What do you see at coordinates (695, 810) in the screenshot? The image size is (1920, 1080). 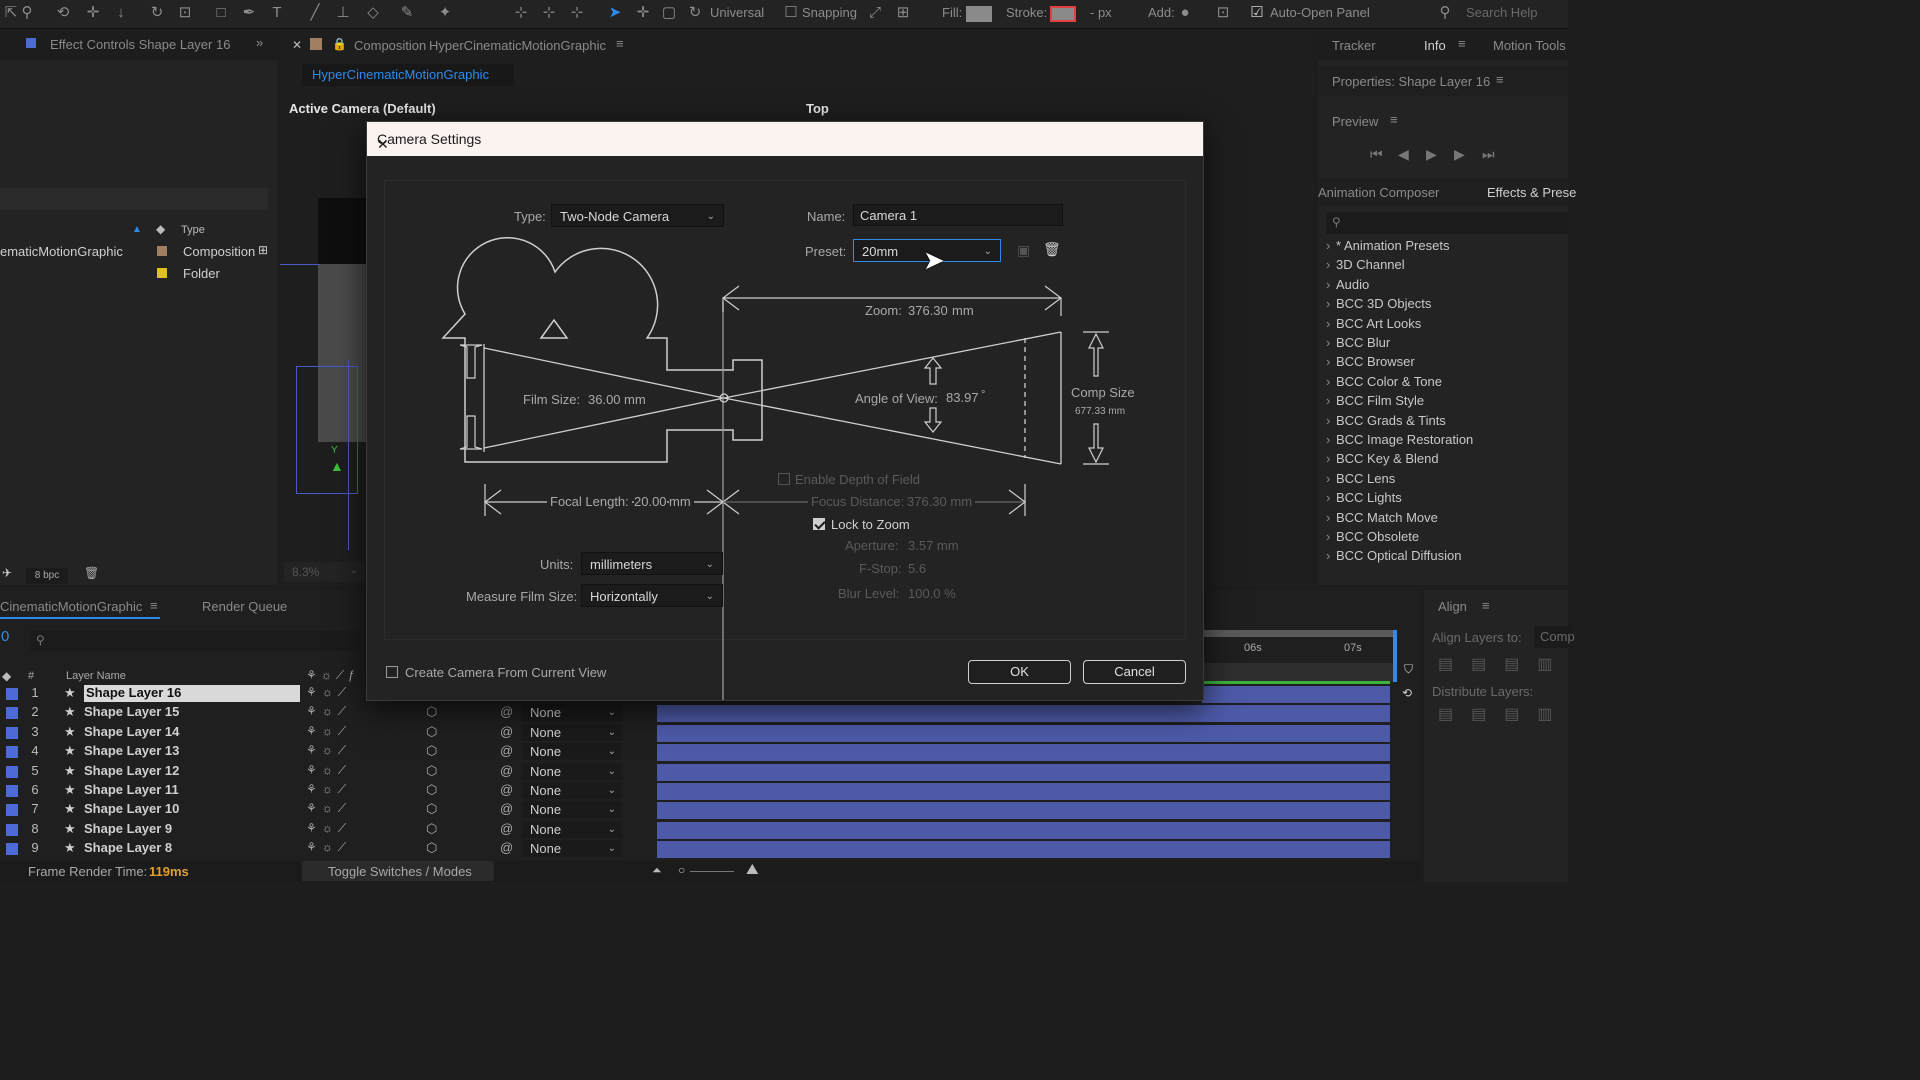 I see `table-row: 7 ★ Shape Layer 10 ⚘☼⟋ ⬡ @ None ⌄` at bounding box center [695, 810].